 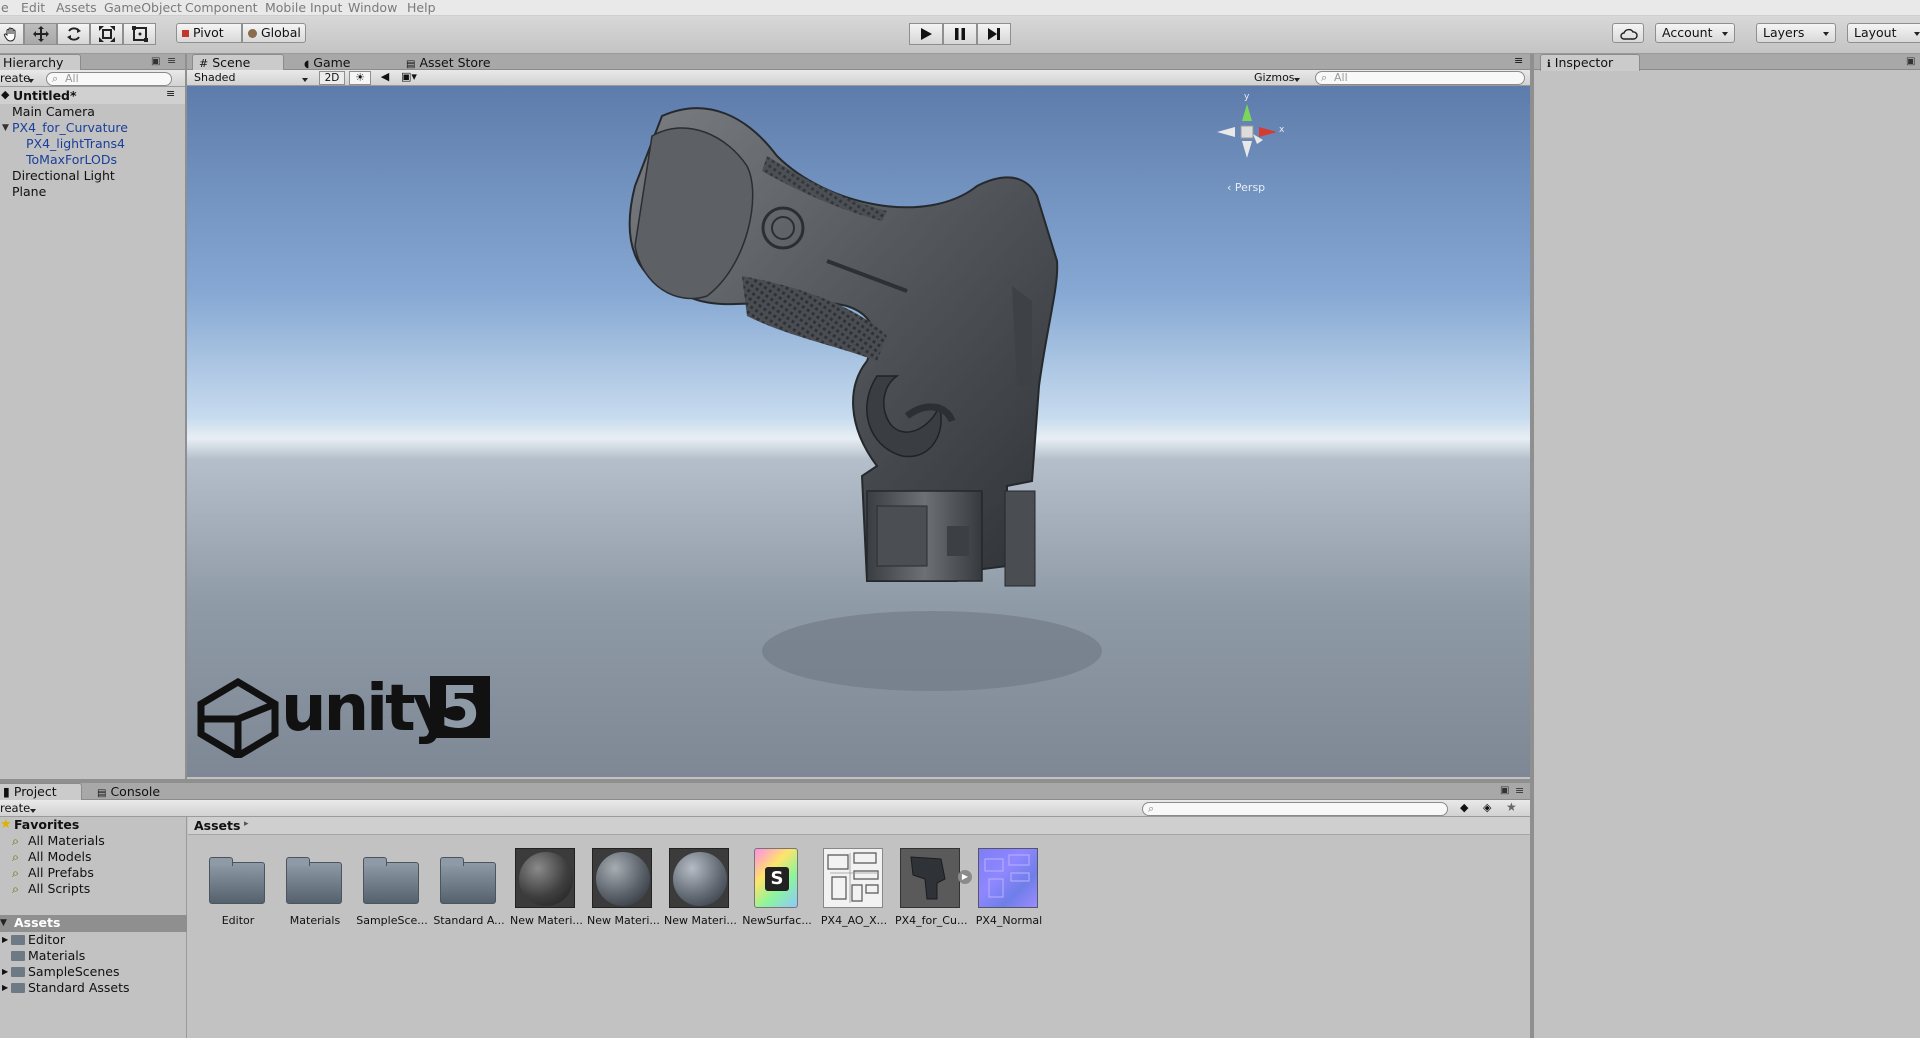 I want to click on hierarchy-item-plane: Plane, so click(x=23, y=192).